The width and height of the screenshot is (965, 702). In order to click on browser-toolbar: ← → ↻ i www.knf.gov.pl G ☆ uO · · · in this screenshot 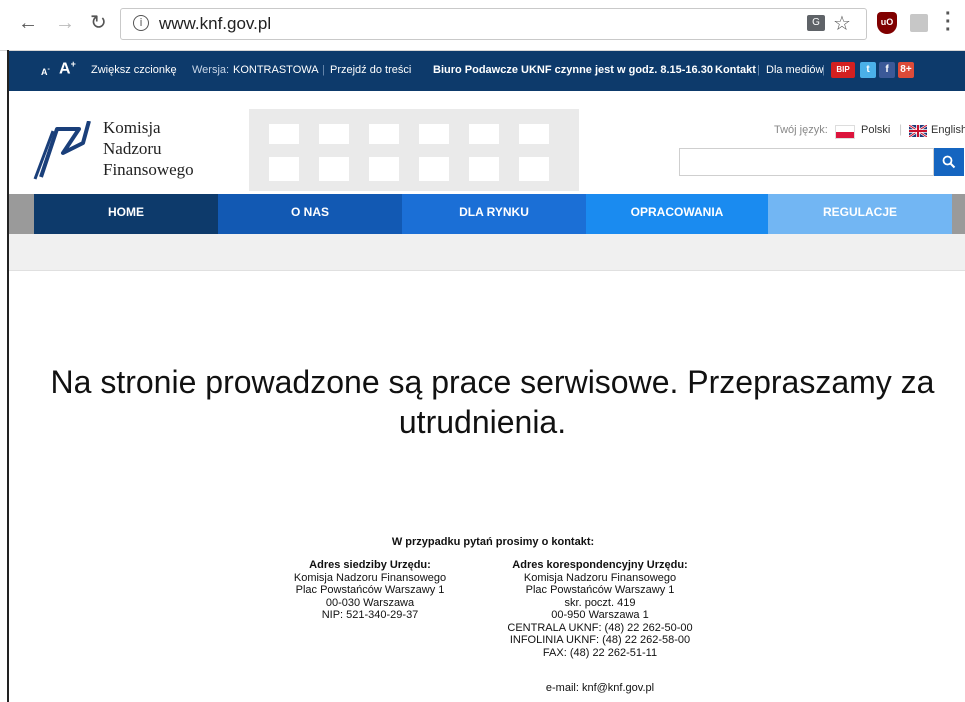, I will do `click(482, 25)`.